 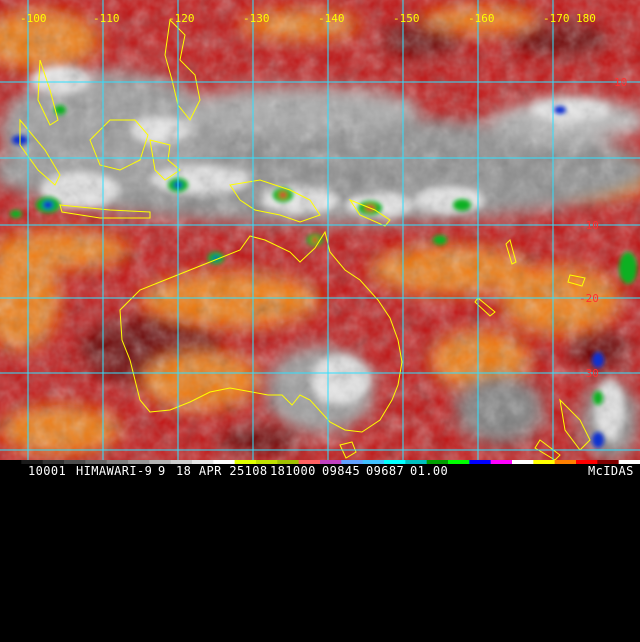 I want to click on time-text: 181000, so click(x=293, y=471).